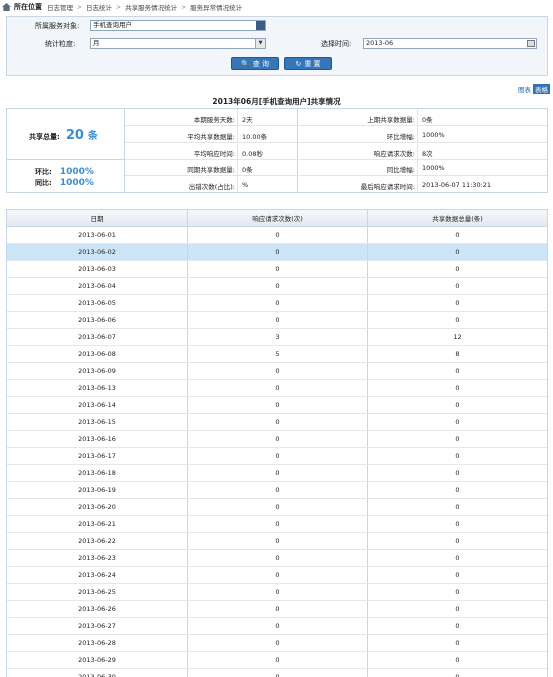 The image size is (553, 677). Describe the element at coordinates (44, 137) in the screenshot. I see `total-label: 共享总量:` at that location.